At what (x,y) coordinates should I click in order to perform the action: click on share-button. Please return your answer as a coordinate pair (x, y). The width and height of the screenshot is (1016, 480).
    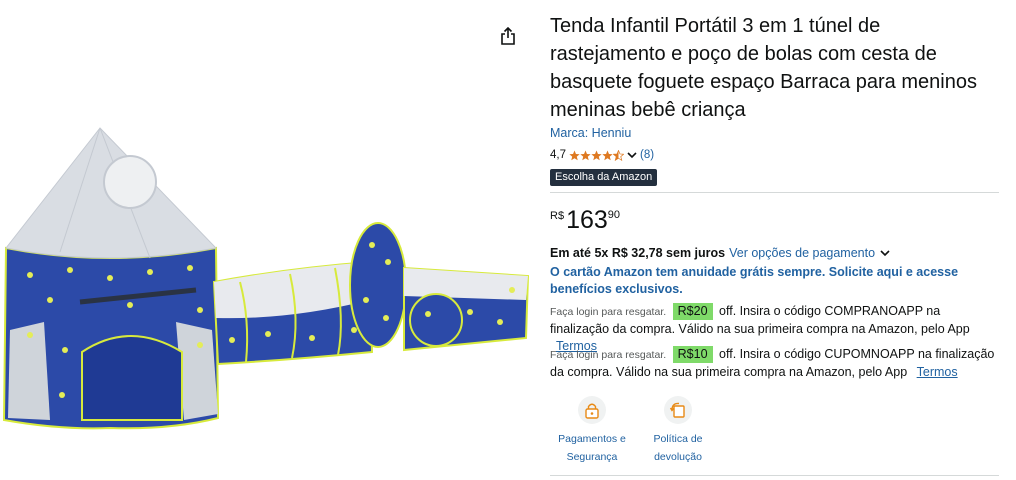
    Looking at the image, I should click on (508, 36).